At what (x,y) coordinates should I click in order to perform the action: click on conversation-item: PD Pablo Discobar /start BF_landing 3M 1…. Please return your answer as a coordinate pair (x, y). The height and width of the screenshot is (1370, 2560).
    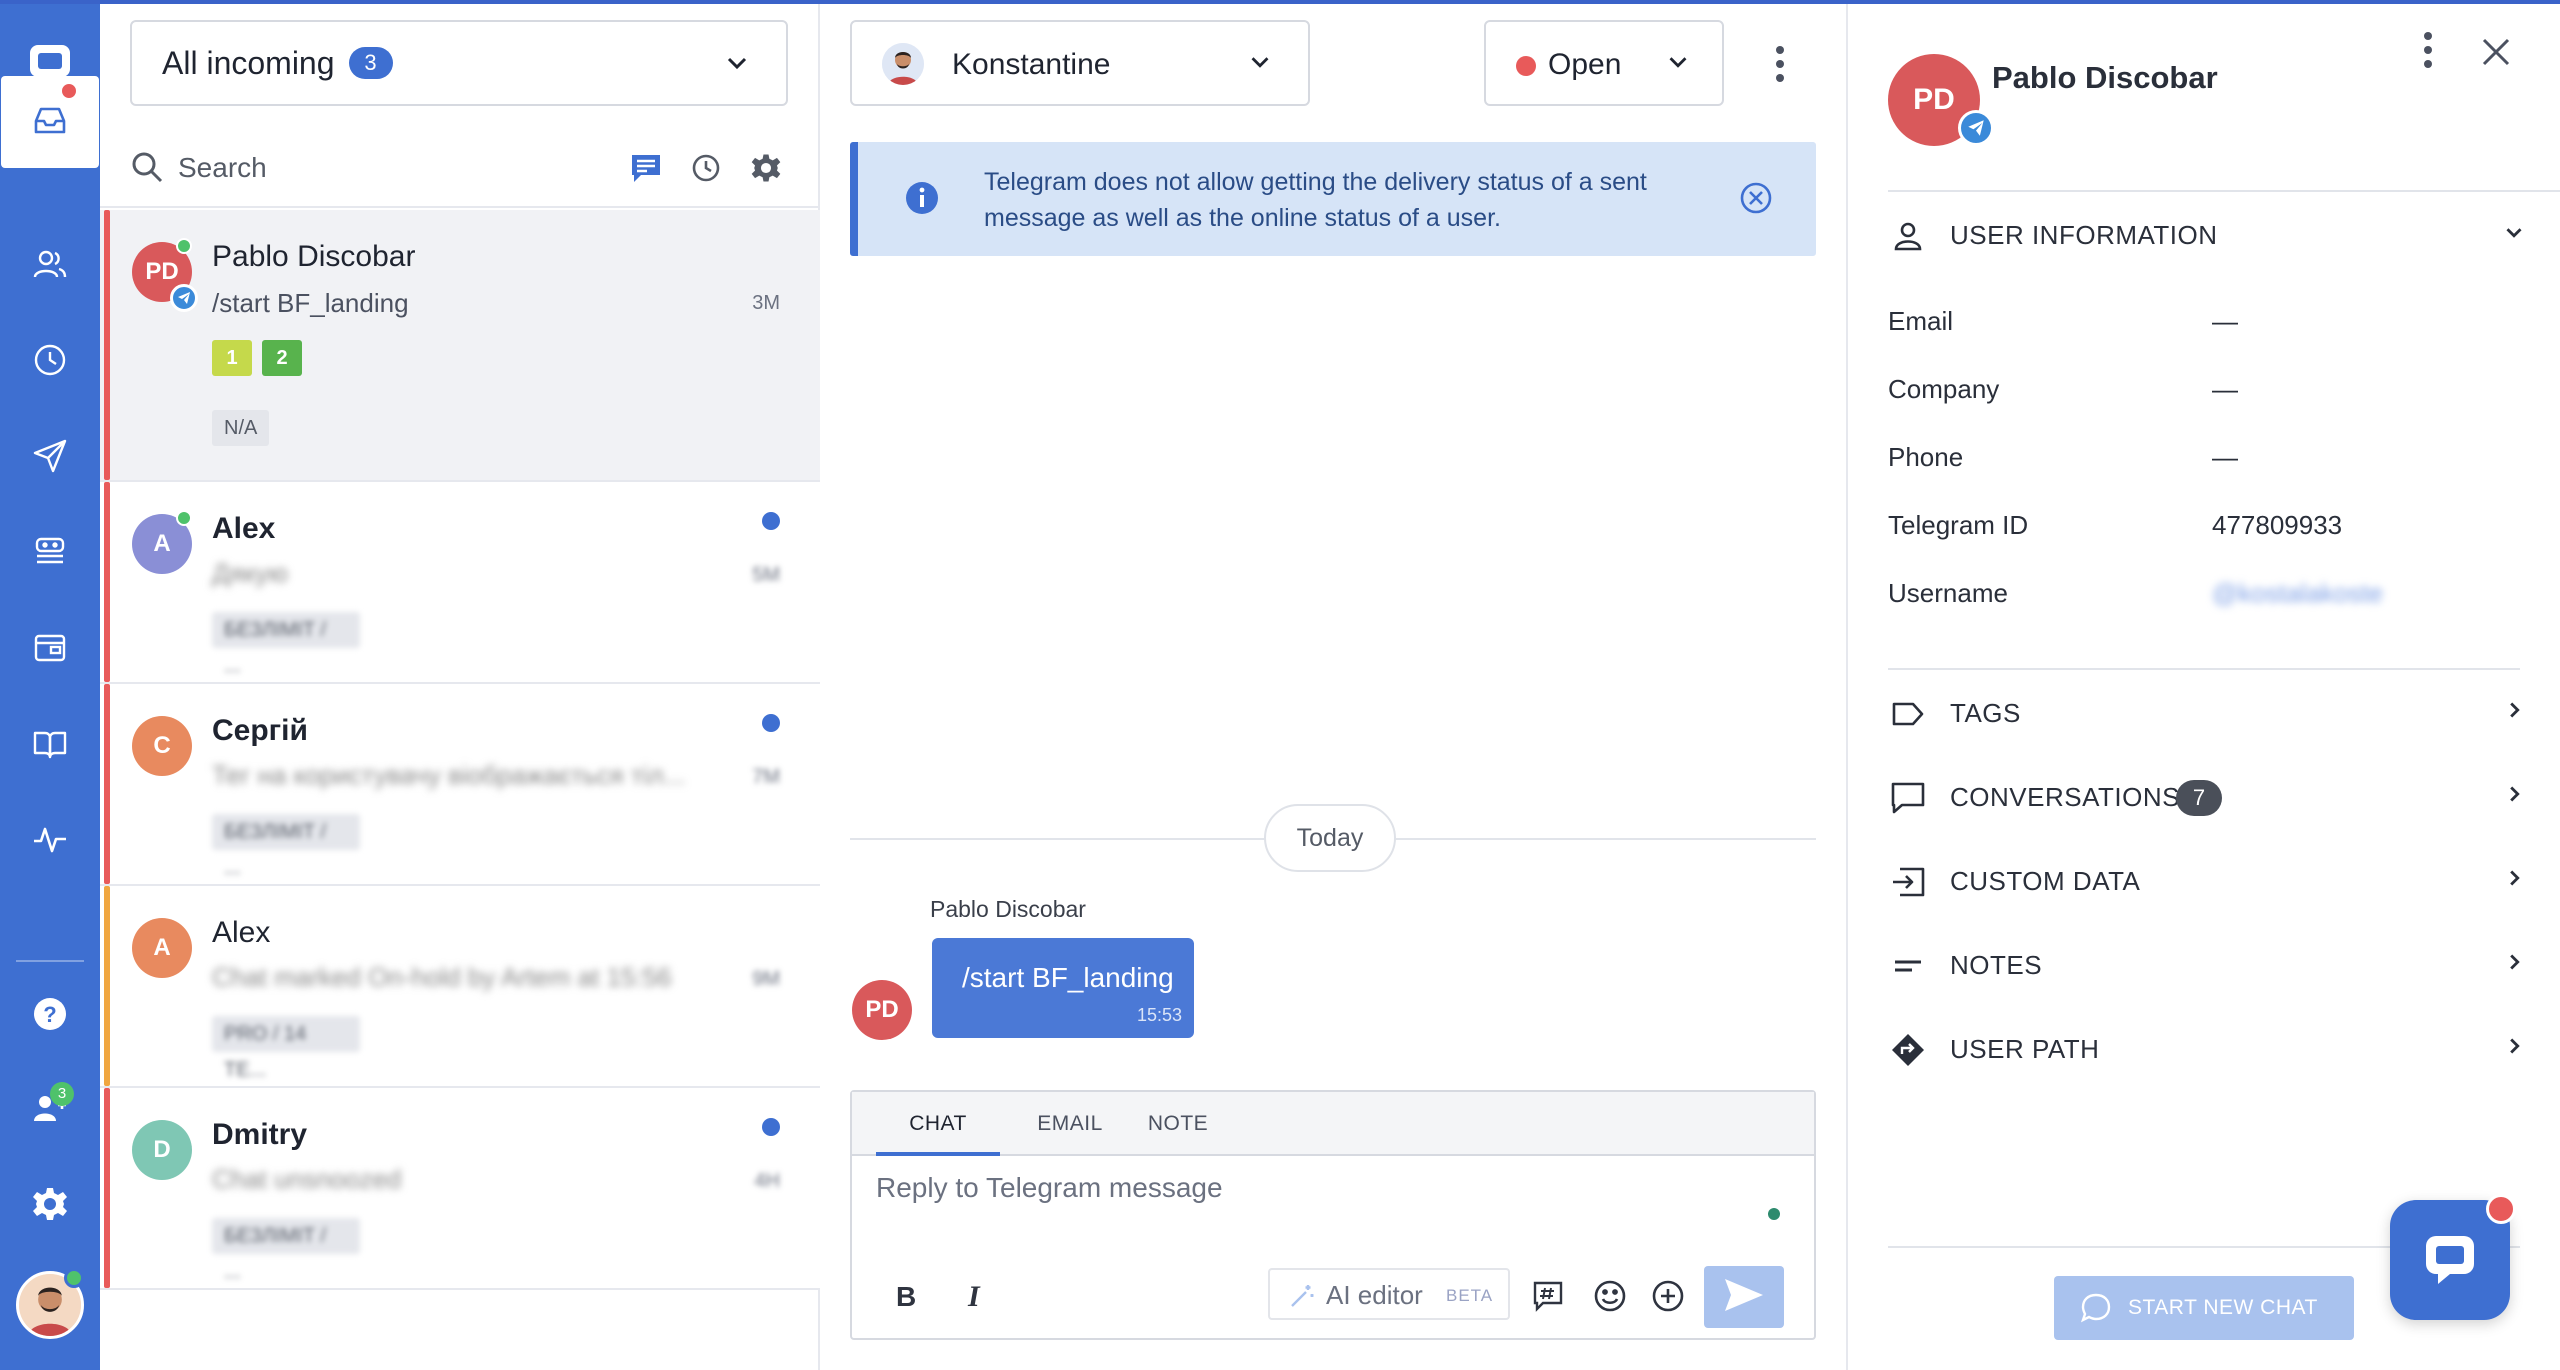
    Looking at the image, I should click on (460, 346).